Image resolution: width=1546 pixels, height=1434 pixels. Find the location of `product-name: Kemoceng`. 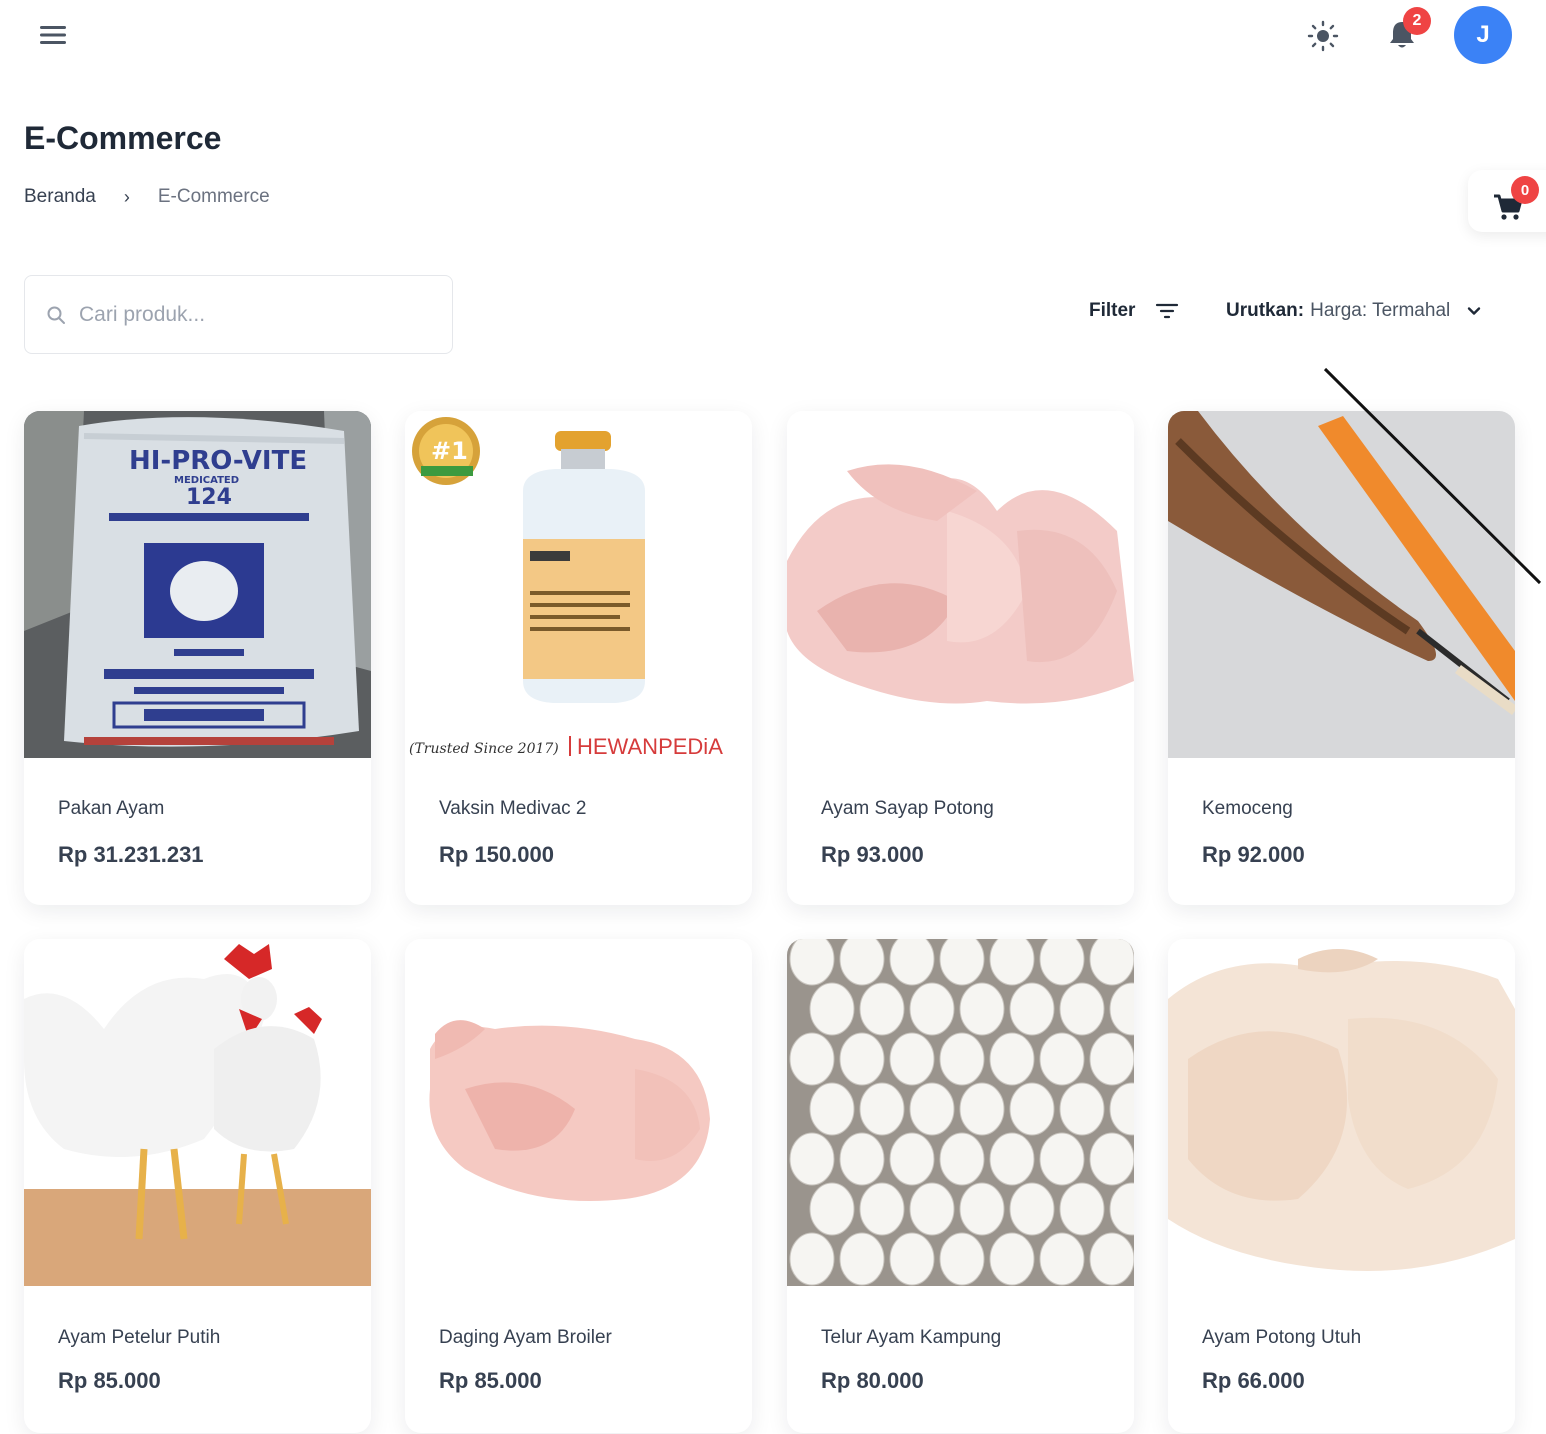

product-name: Kemoceng is located at coordinates (1247, 808).